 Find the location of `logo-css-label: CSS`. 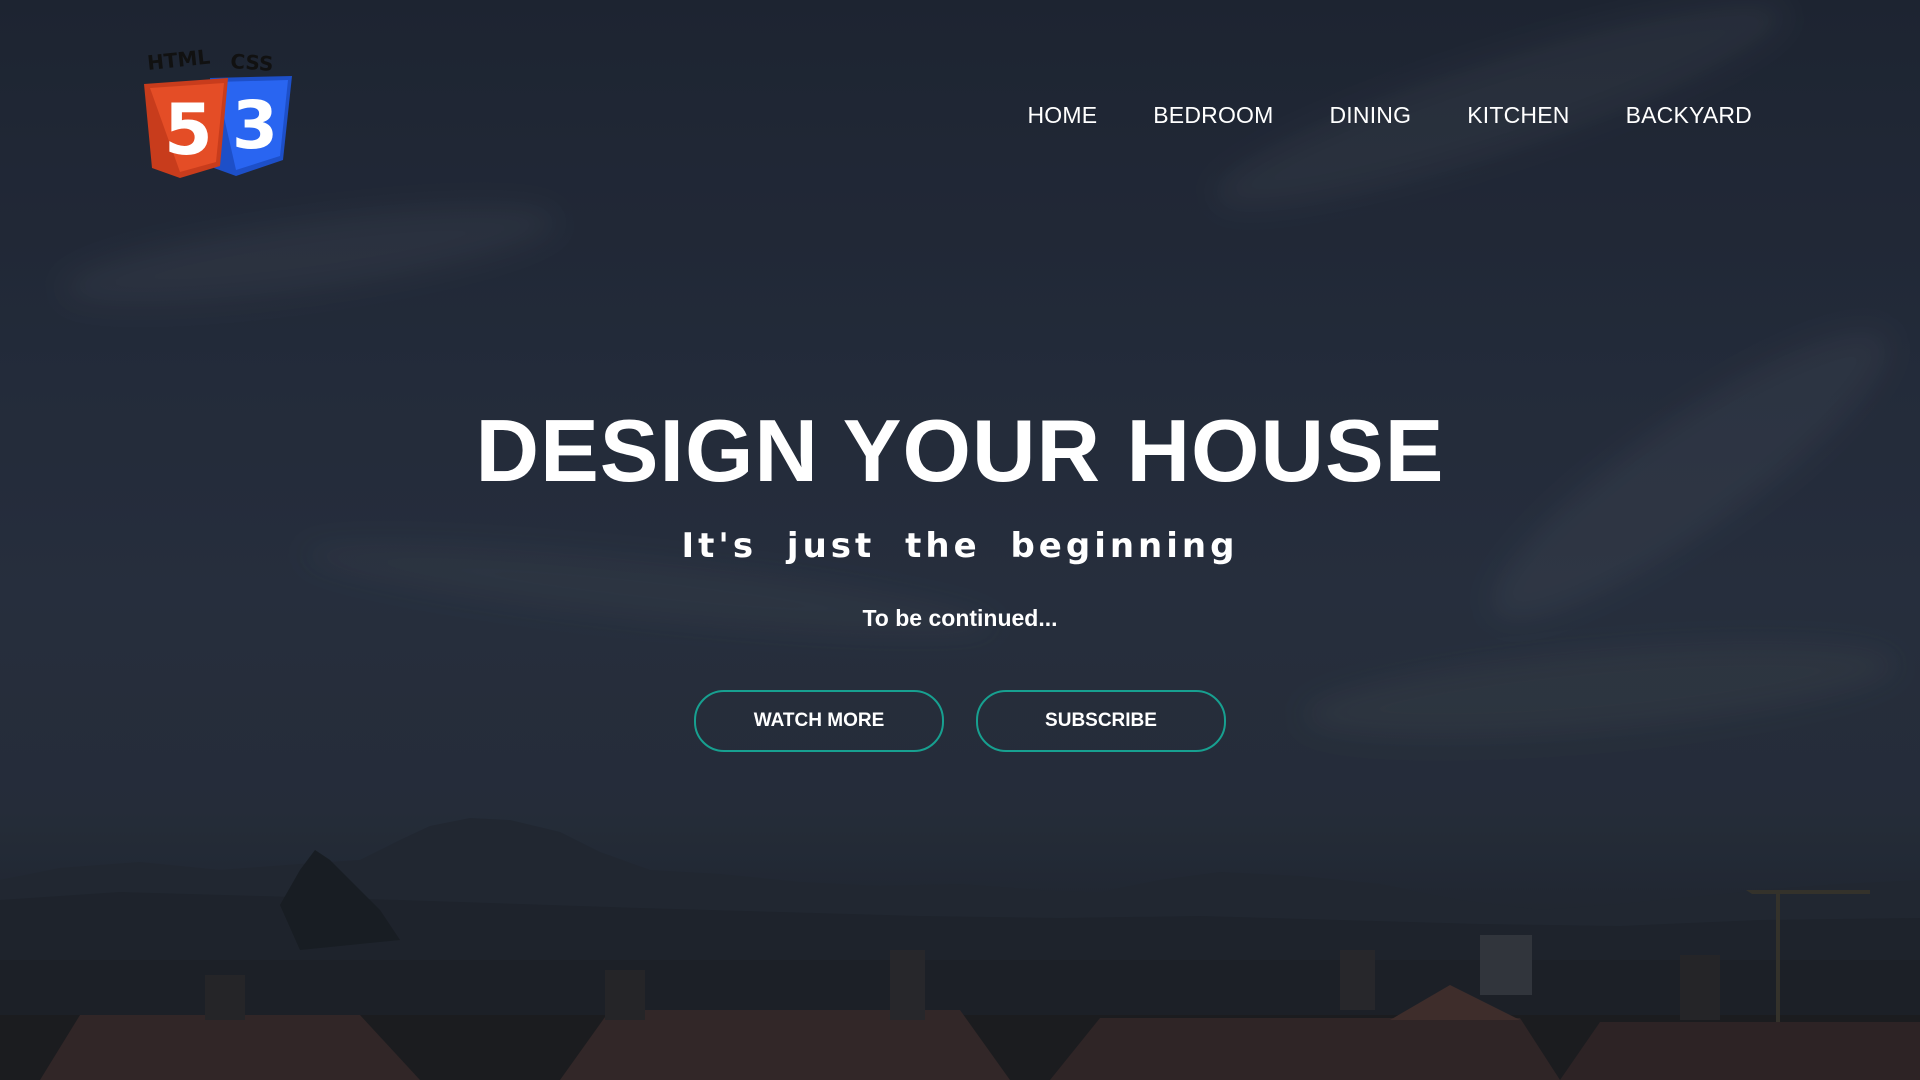

logo-css-label: CSS is located at coordinates (252, 62).